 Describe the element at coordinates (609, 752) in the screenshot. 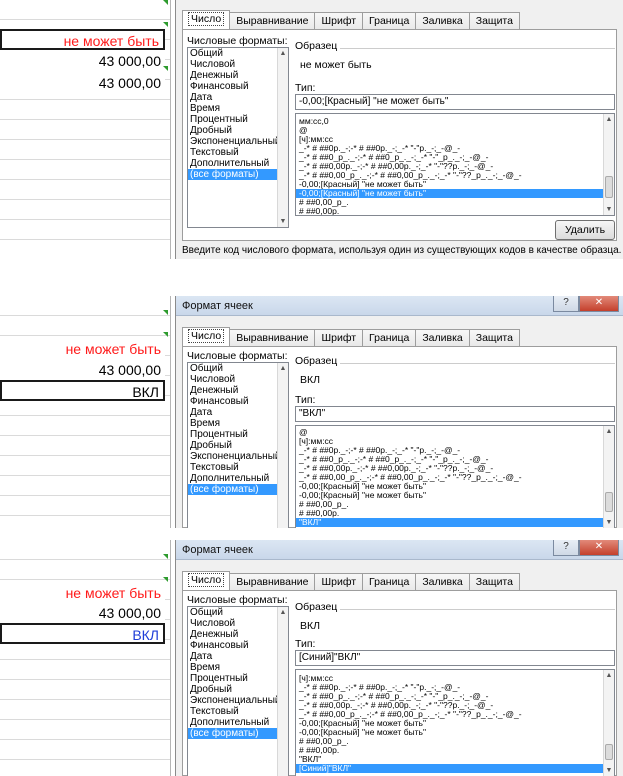

I see `scroll-thumb` at that location.